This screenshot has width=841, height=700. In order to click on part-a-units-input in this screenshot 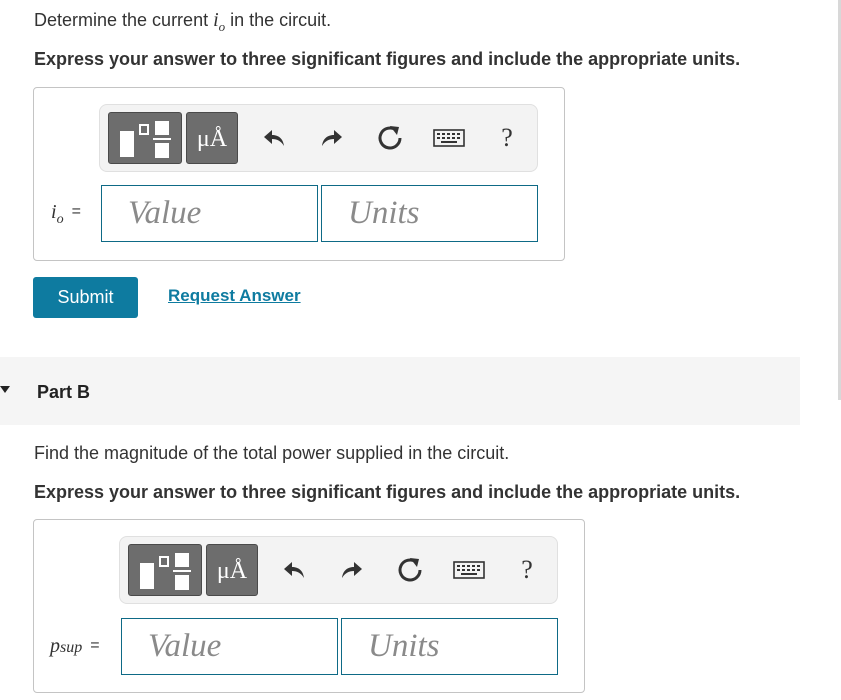, I will do `click(429, 213)`.